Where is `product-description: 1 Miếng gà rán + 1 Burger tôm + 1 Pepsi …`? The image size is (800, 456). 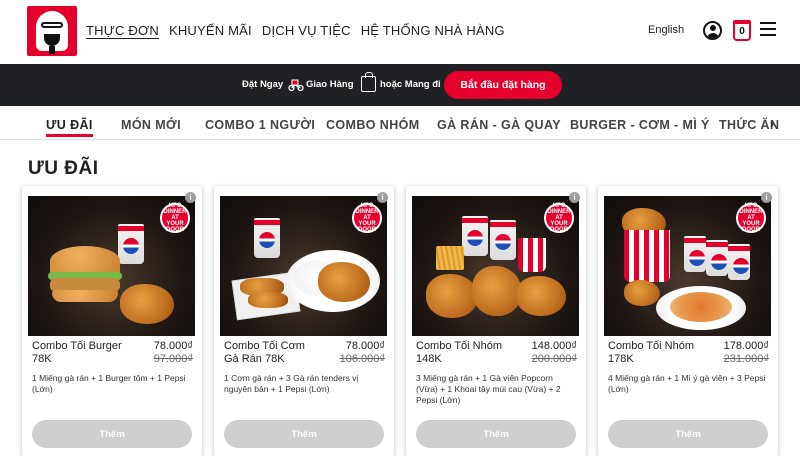 product-description: 1 Miếng gà rán + 1 Burger tôm + 1 Pepsi … is located at coordinates (109, 383).